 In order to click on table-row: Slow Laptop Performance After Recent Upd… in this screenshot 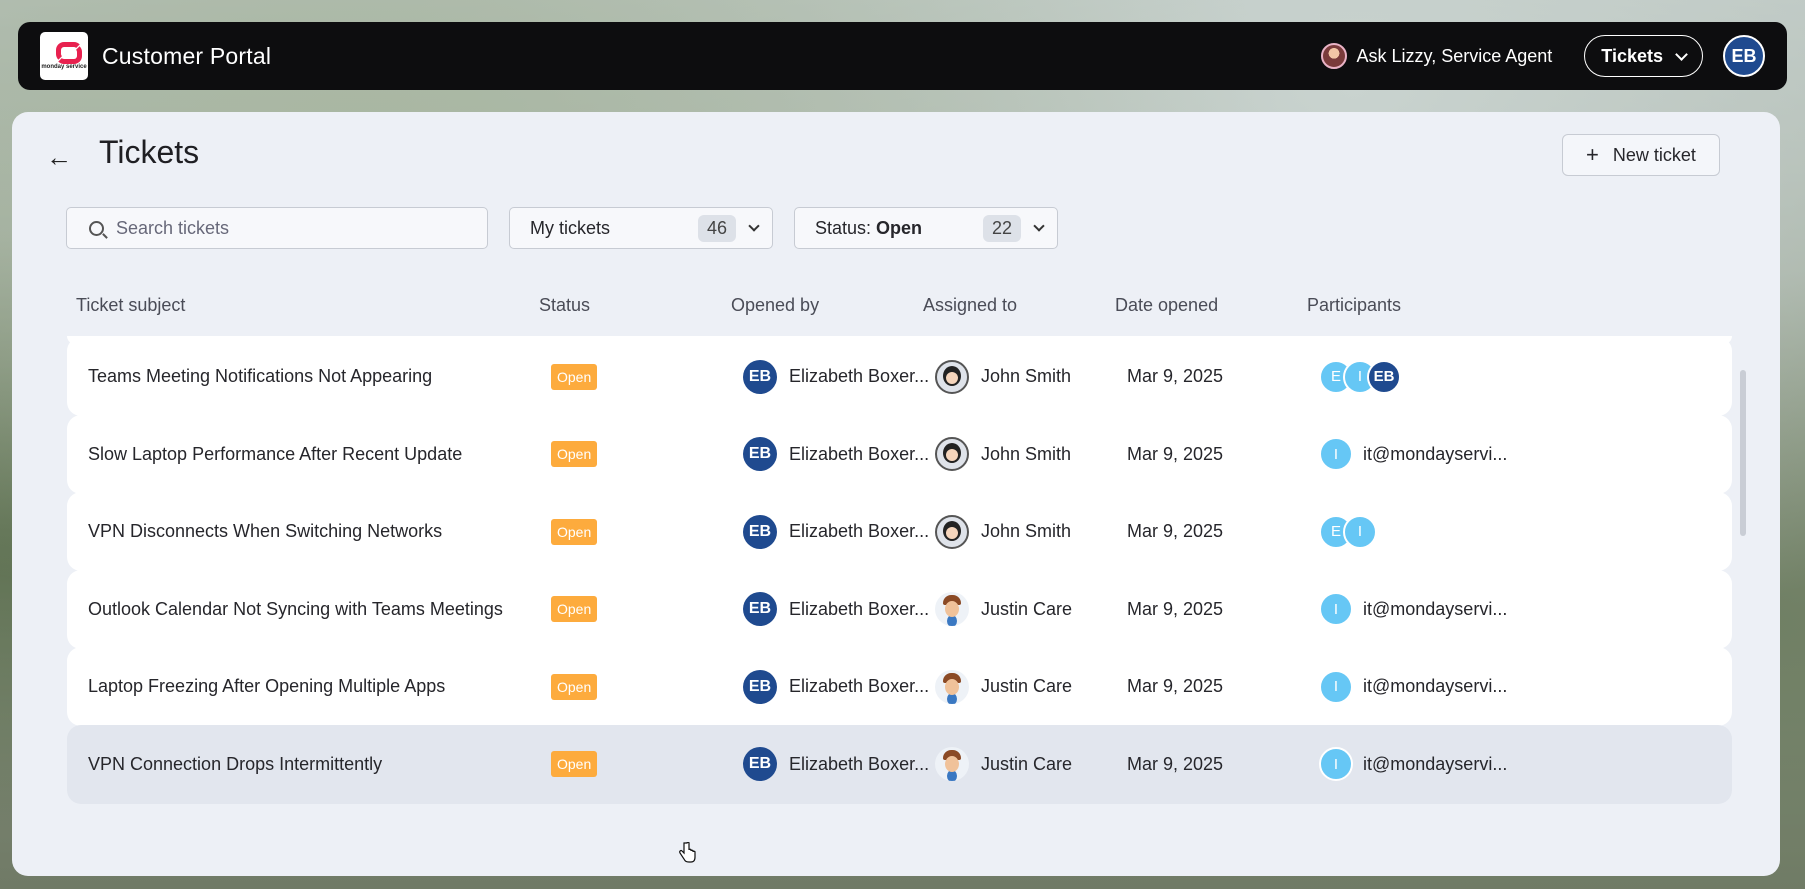, I will do `click(899, 454)`.